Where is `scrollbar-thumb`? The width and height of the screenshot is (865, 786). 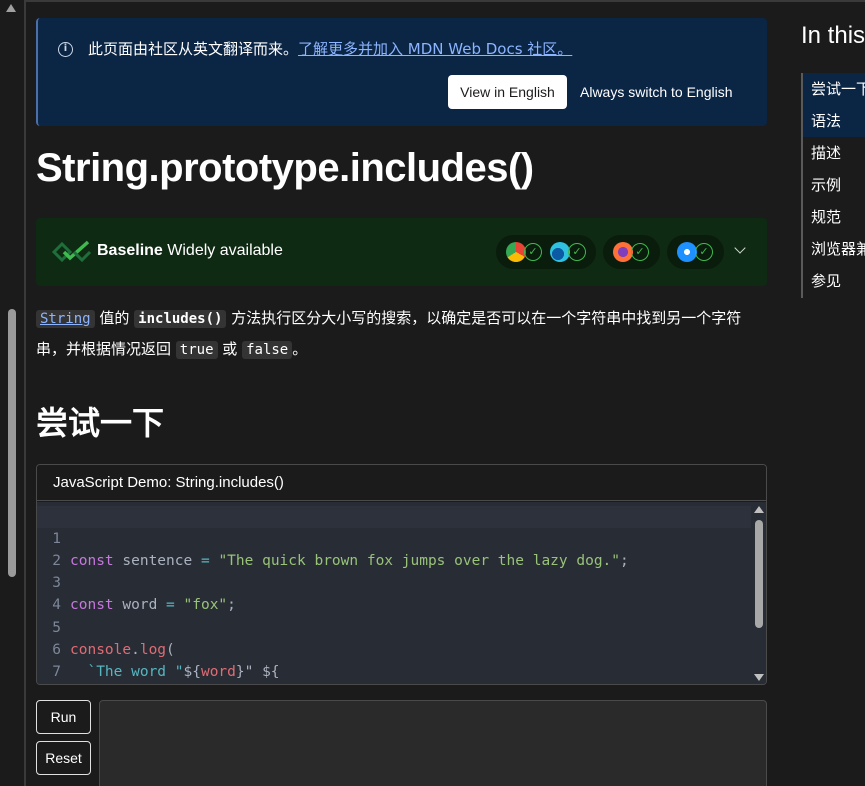
scrollbar-thumb is located at coordinates (12, 443).